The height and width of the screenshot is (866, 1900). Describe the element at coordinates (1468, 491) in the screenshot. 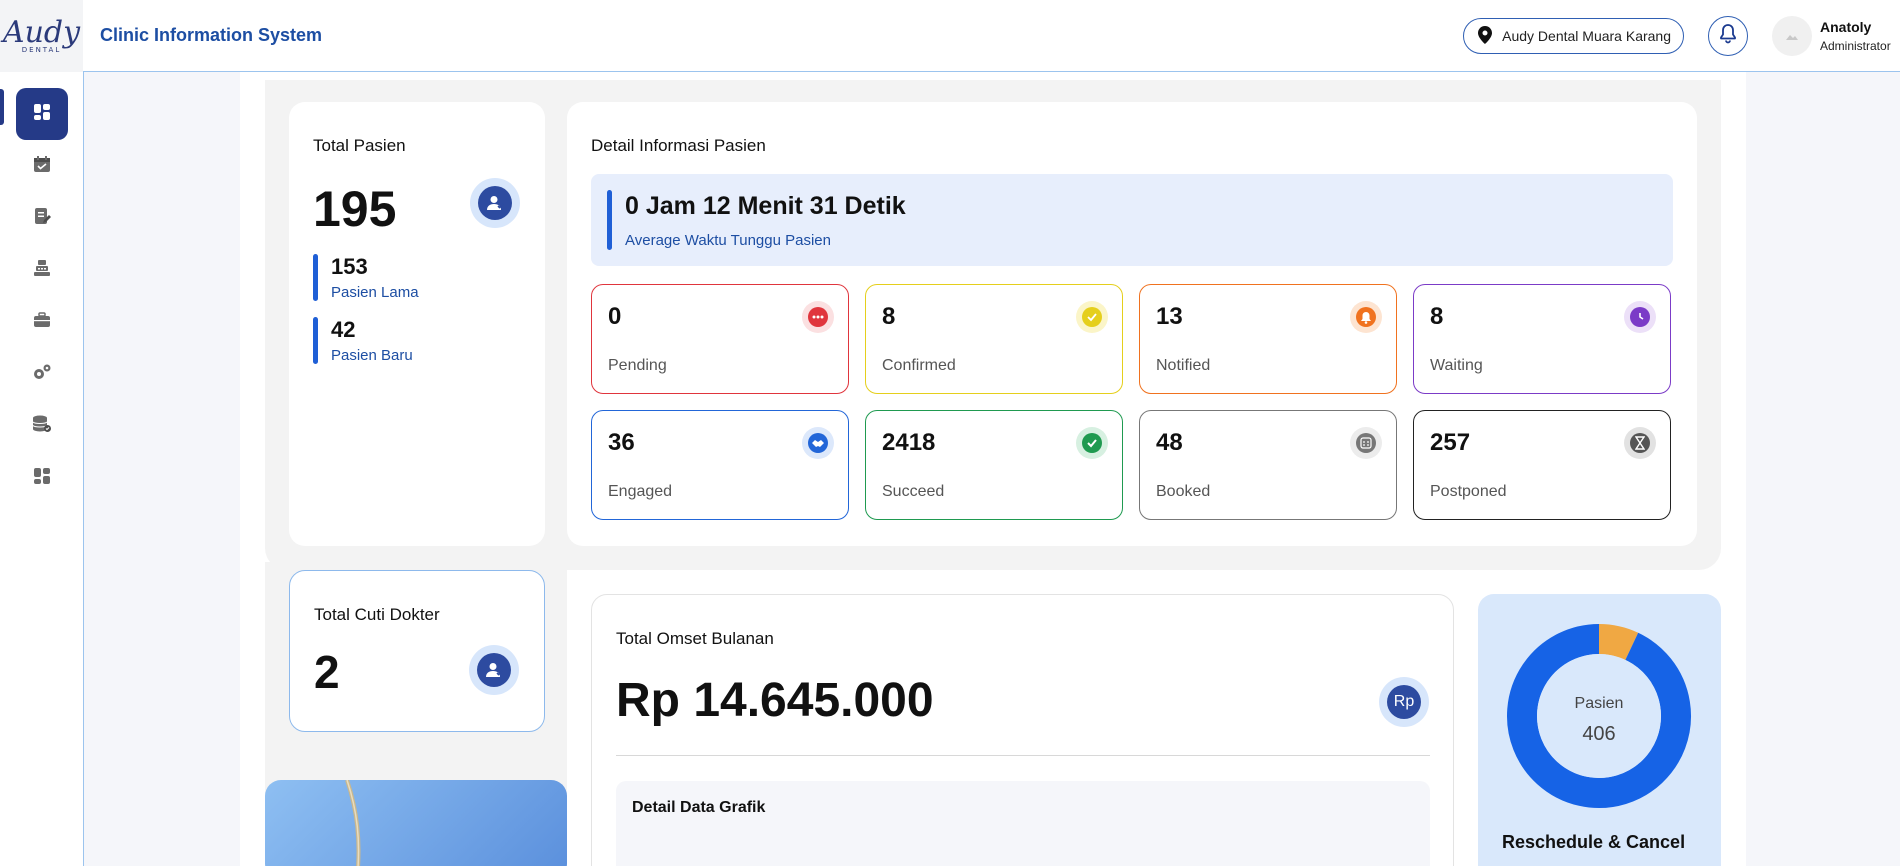

I see `status-label: Postponed` at that location.